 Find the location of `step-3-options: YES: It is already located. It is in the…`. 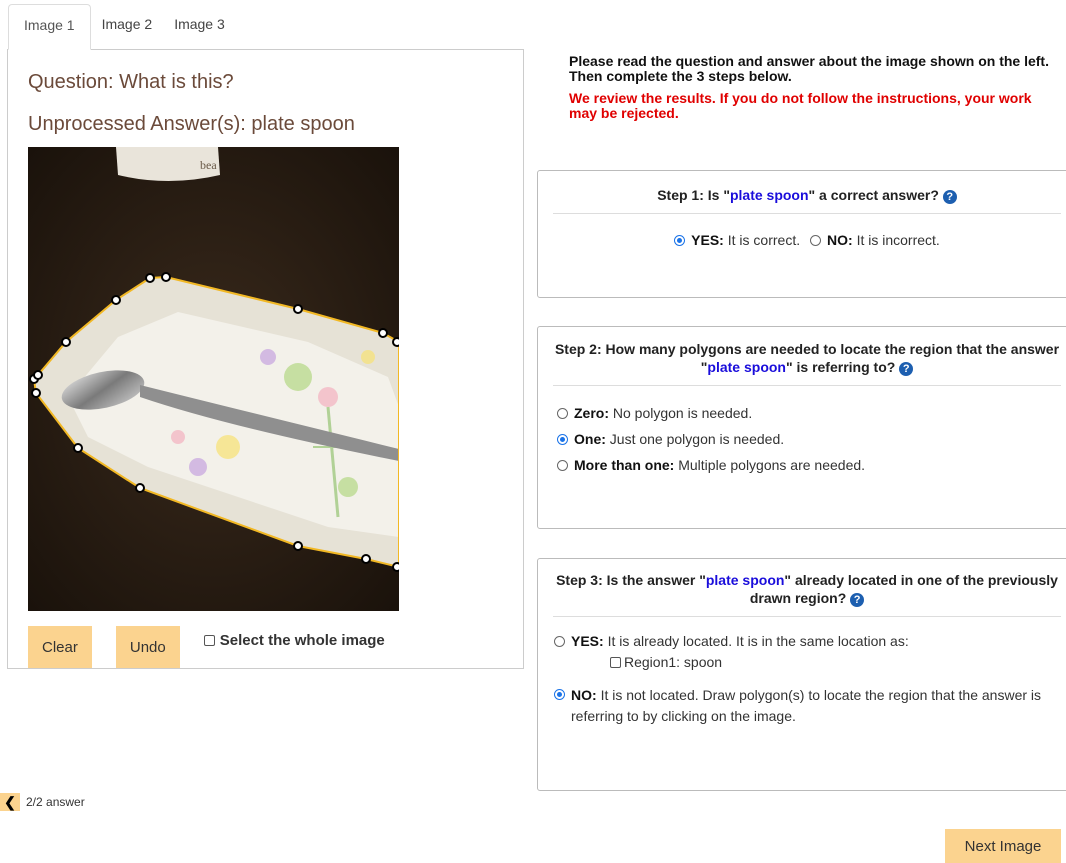

step-3-options: YES: It is already located. It is in the… is located at coordinates (802, 672).